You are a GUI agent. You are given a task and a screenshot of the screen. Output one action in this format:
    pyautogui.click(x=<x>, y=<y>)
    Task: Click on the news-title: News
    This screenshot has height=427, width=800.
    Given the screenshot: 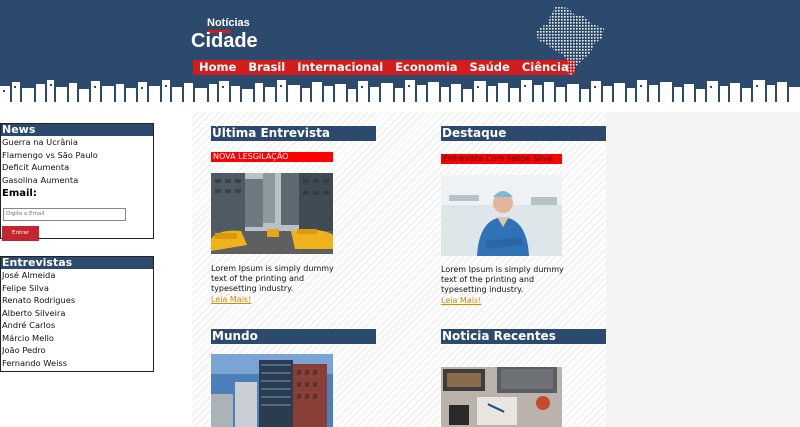 What is the action you would take?
    pyautogui.click(x=77, y=130)
    